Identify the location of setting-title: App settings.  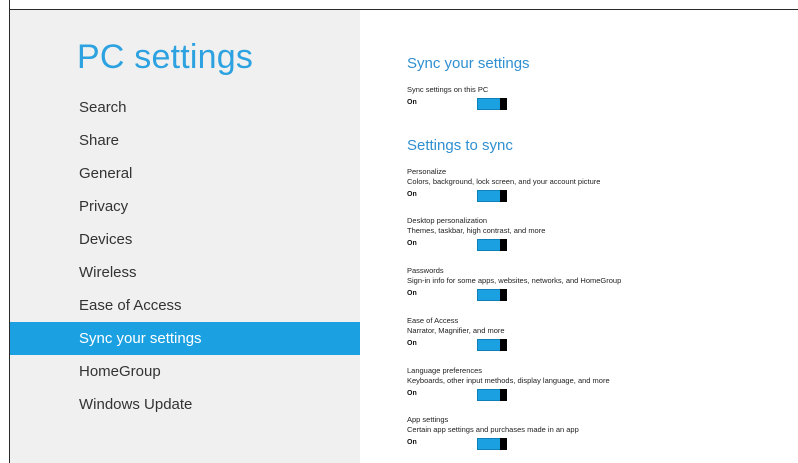
(428, 419).